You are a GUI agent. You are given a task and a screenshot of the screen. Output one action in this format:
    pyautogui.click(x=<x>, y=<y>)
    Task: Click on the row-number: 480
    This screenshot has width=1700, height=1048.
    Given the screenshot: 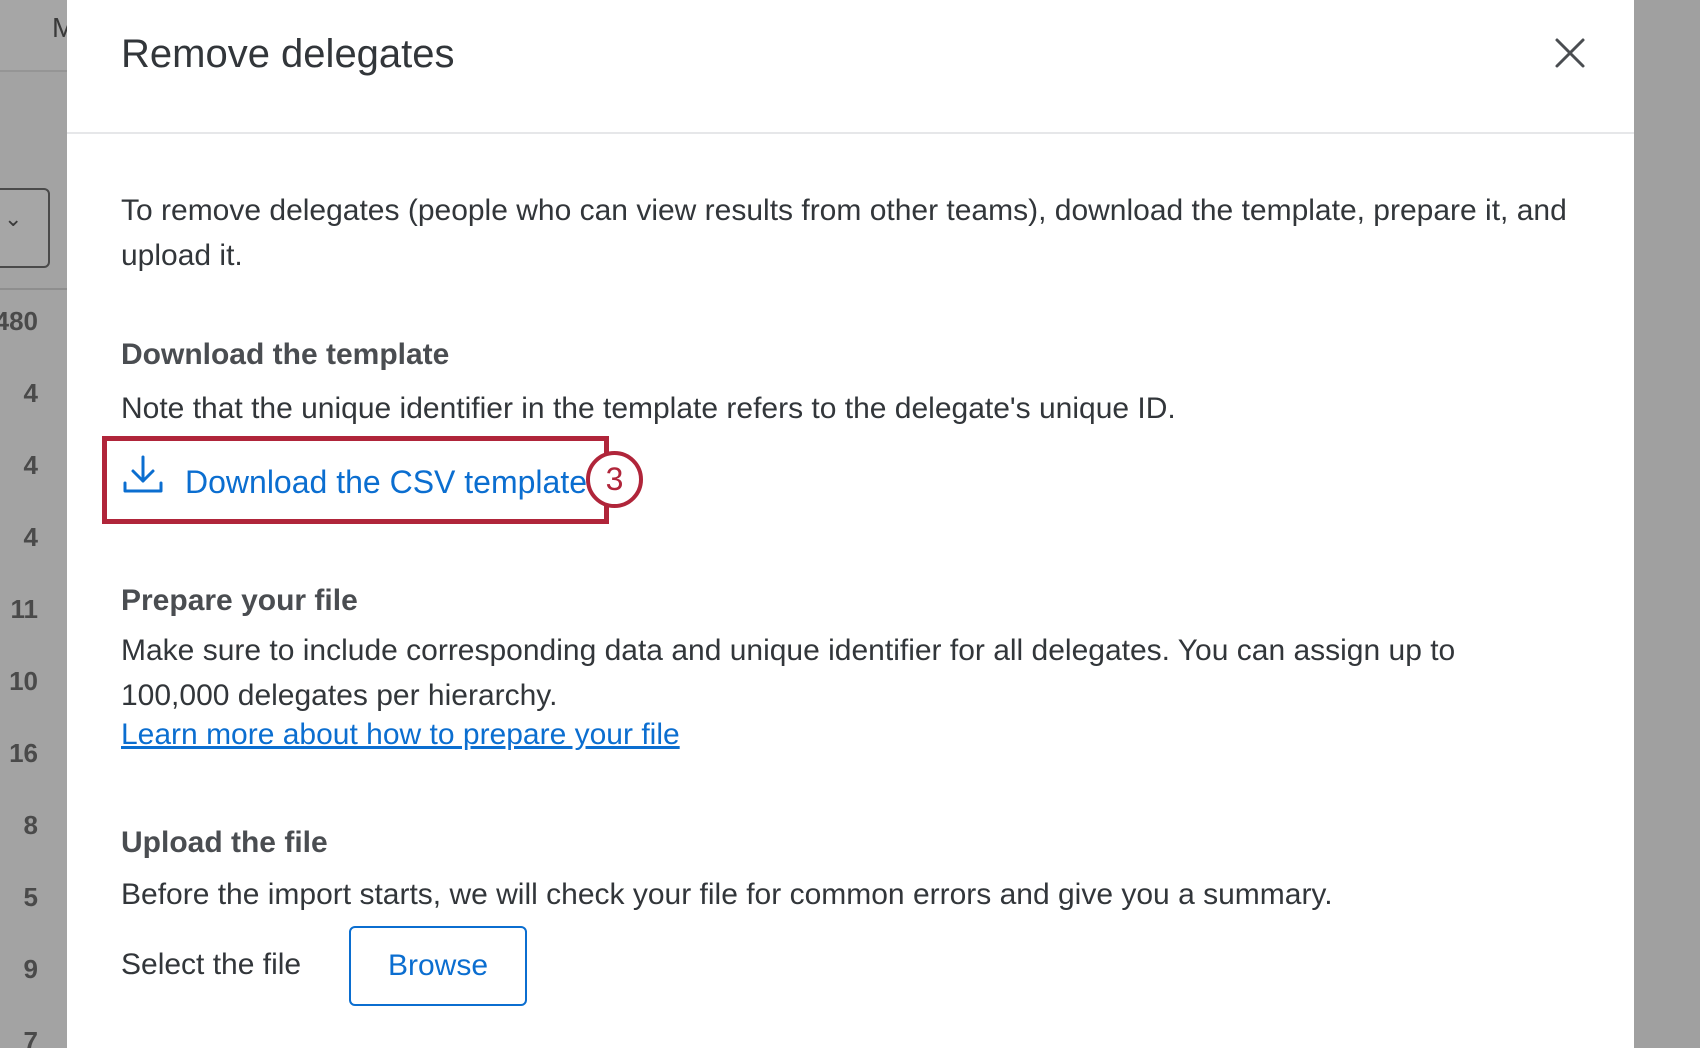 What is the action you would take?
    pyautogui.click(x=19, y=321)
    